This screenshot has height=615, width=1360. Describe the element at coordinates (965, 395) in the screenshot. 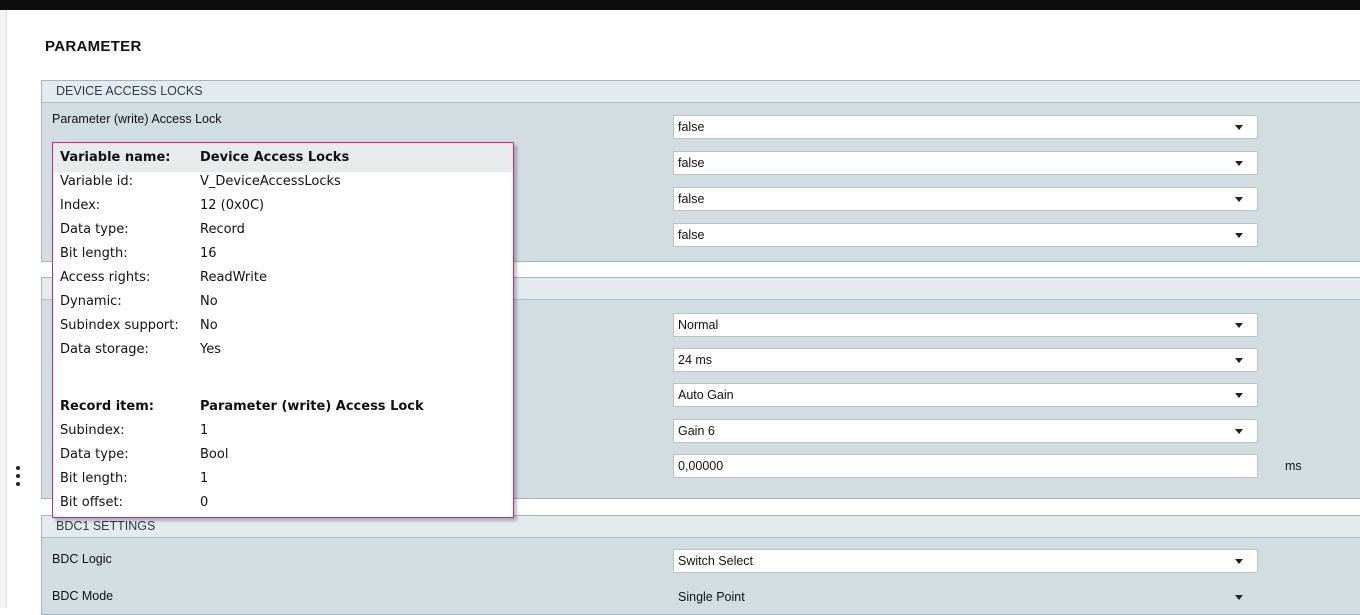

I see `param-dropdown: Auto Gain` at that location.